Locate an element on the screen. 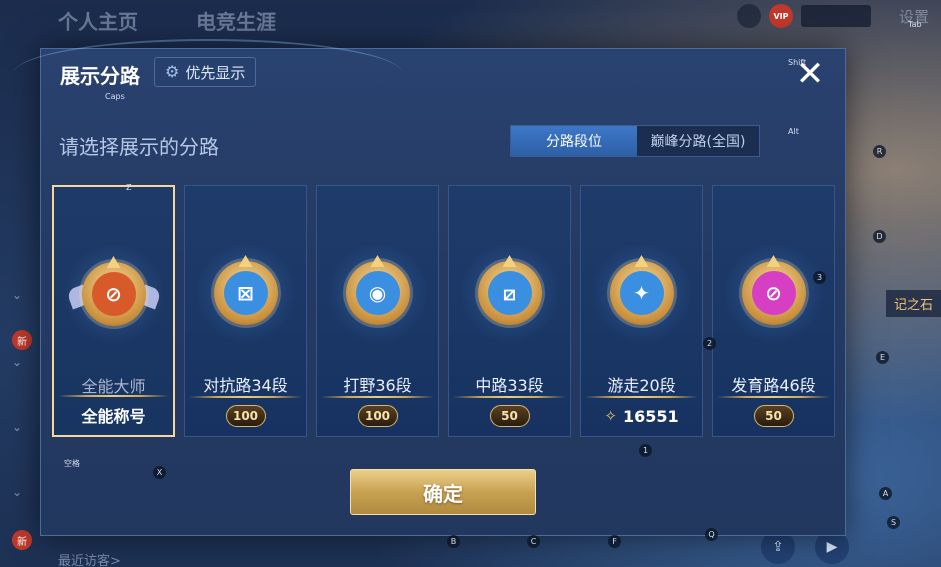 This screenshot has height=567, width=941. lane-card-mid: ⧄ 中路33段 50 is located at coordinates (509, 311).